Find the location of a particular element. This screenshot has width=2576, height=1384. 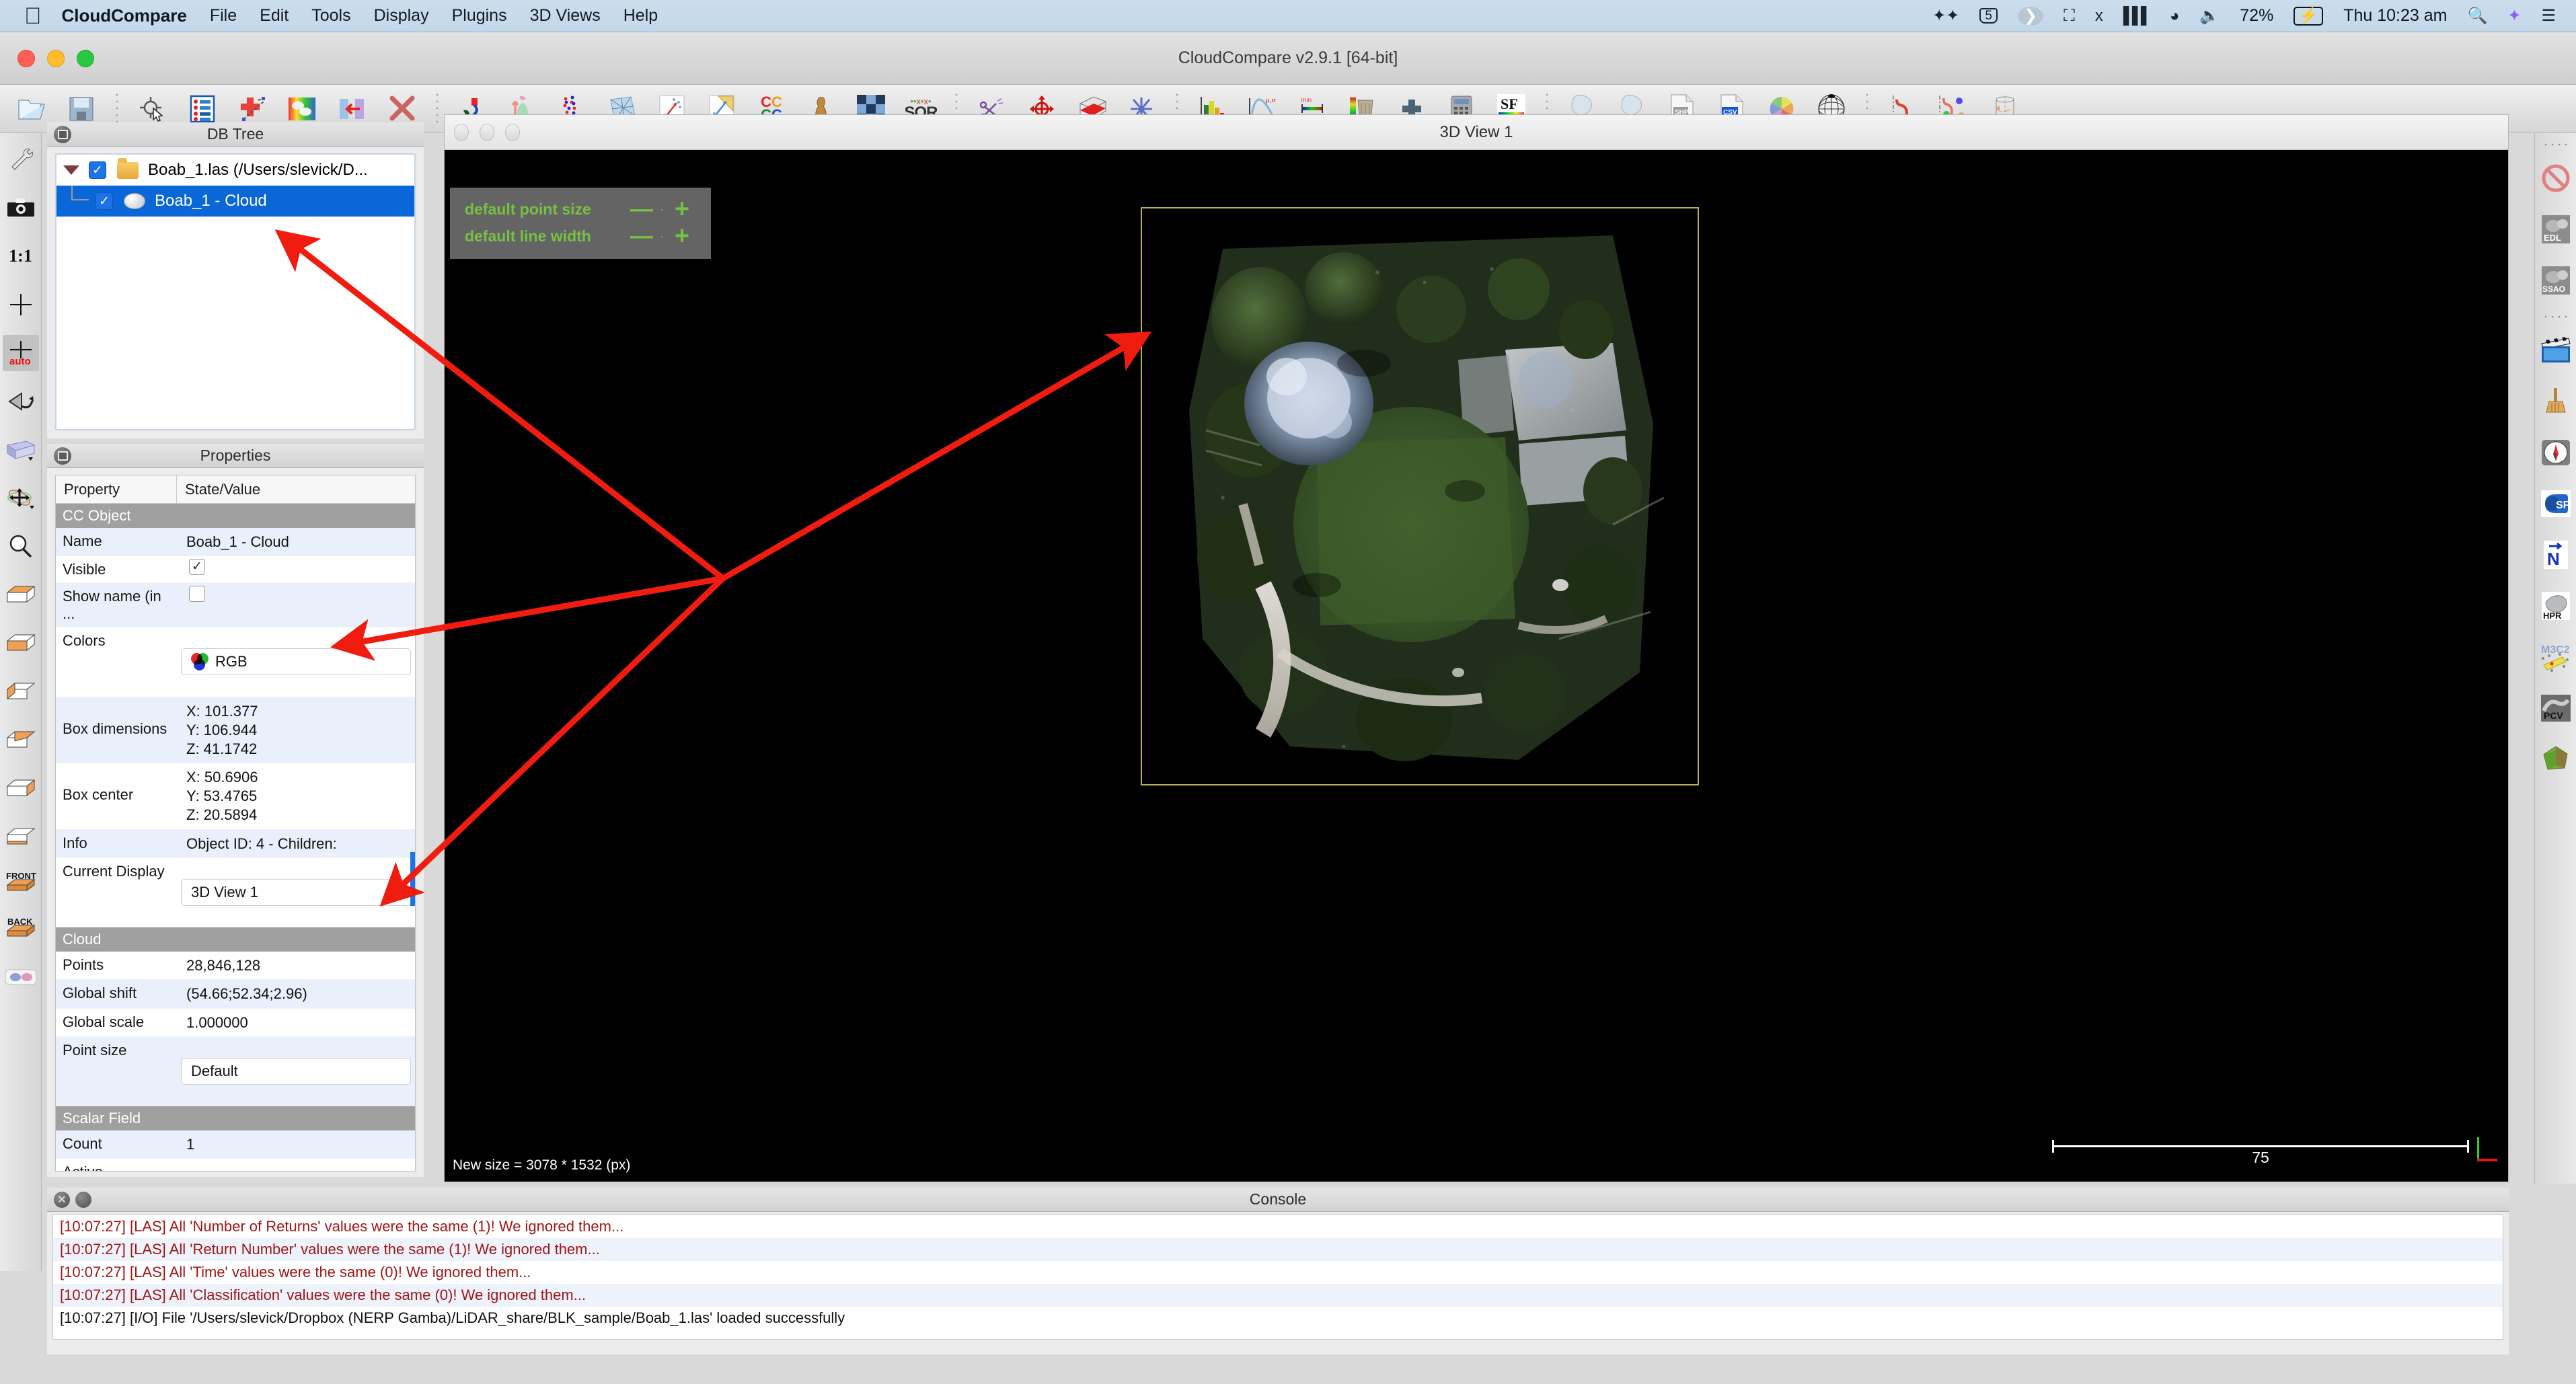

rotate-view-button is located at coordinates (21, 401).